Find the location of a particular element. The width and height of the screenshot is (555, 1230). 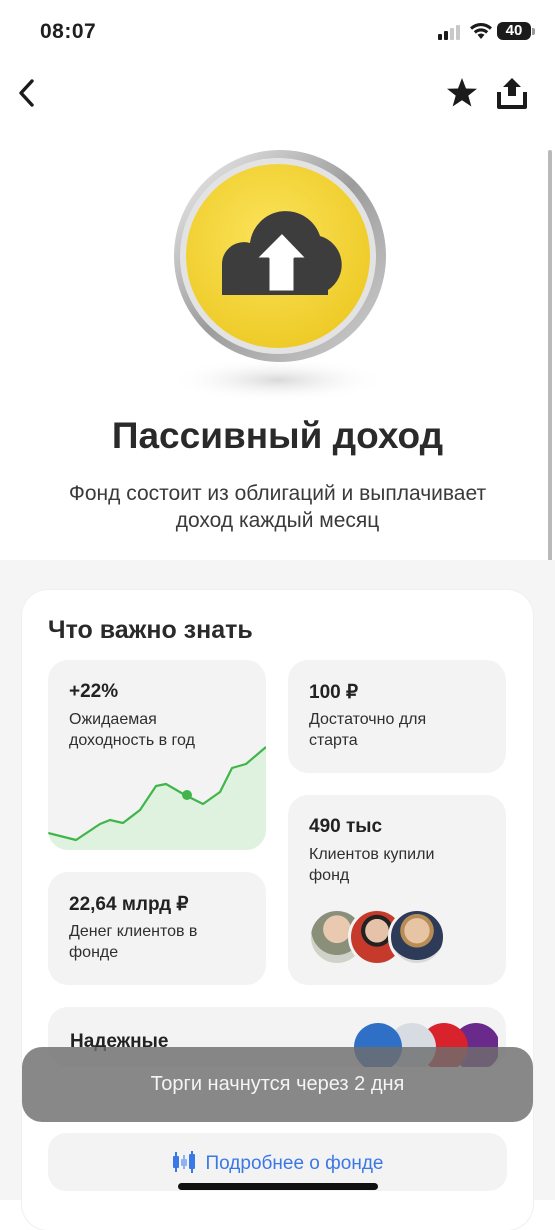

fund-coin-illustration is located at coordinates (278, 276).